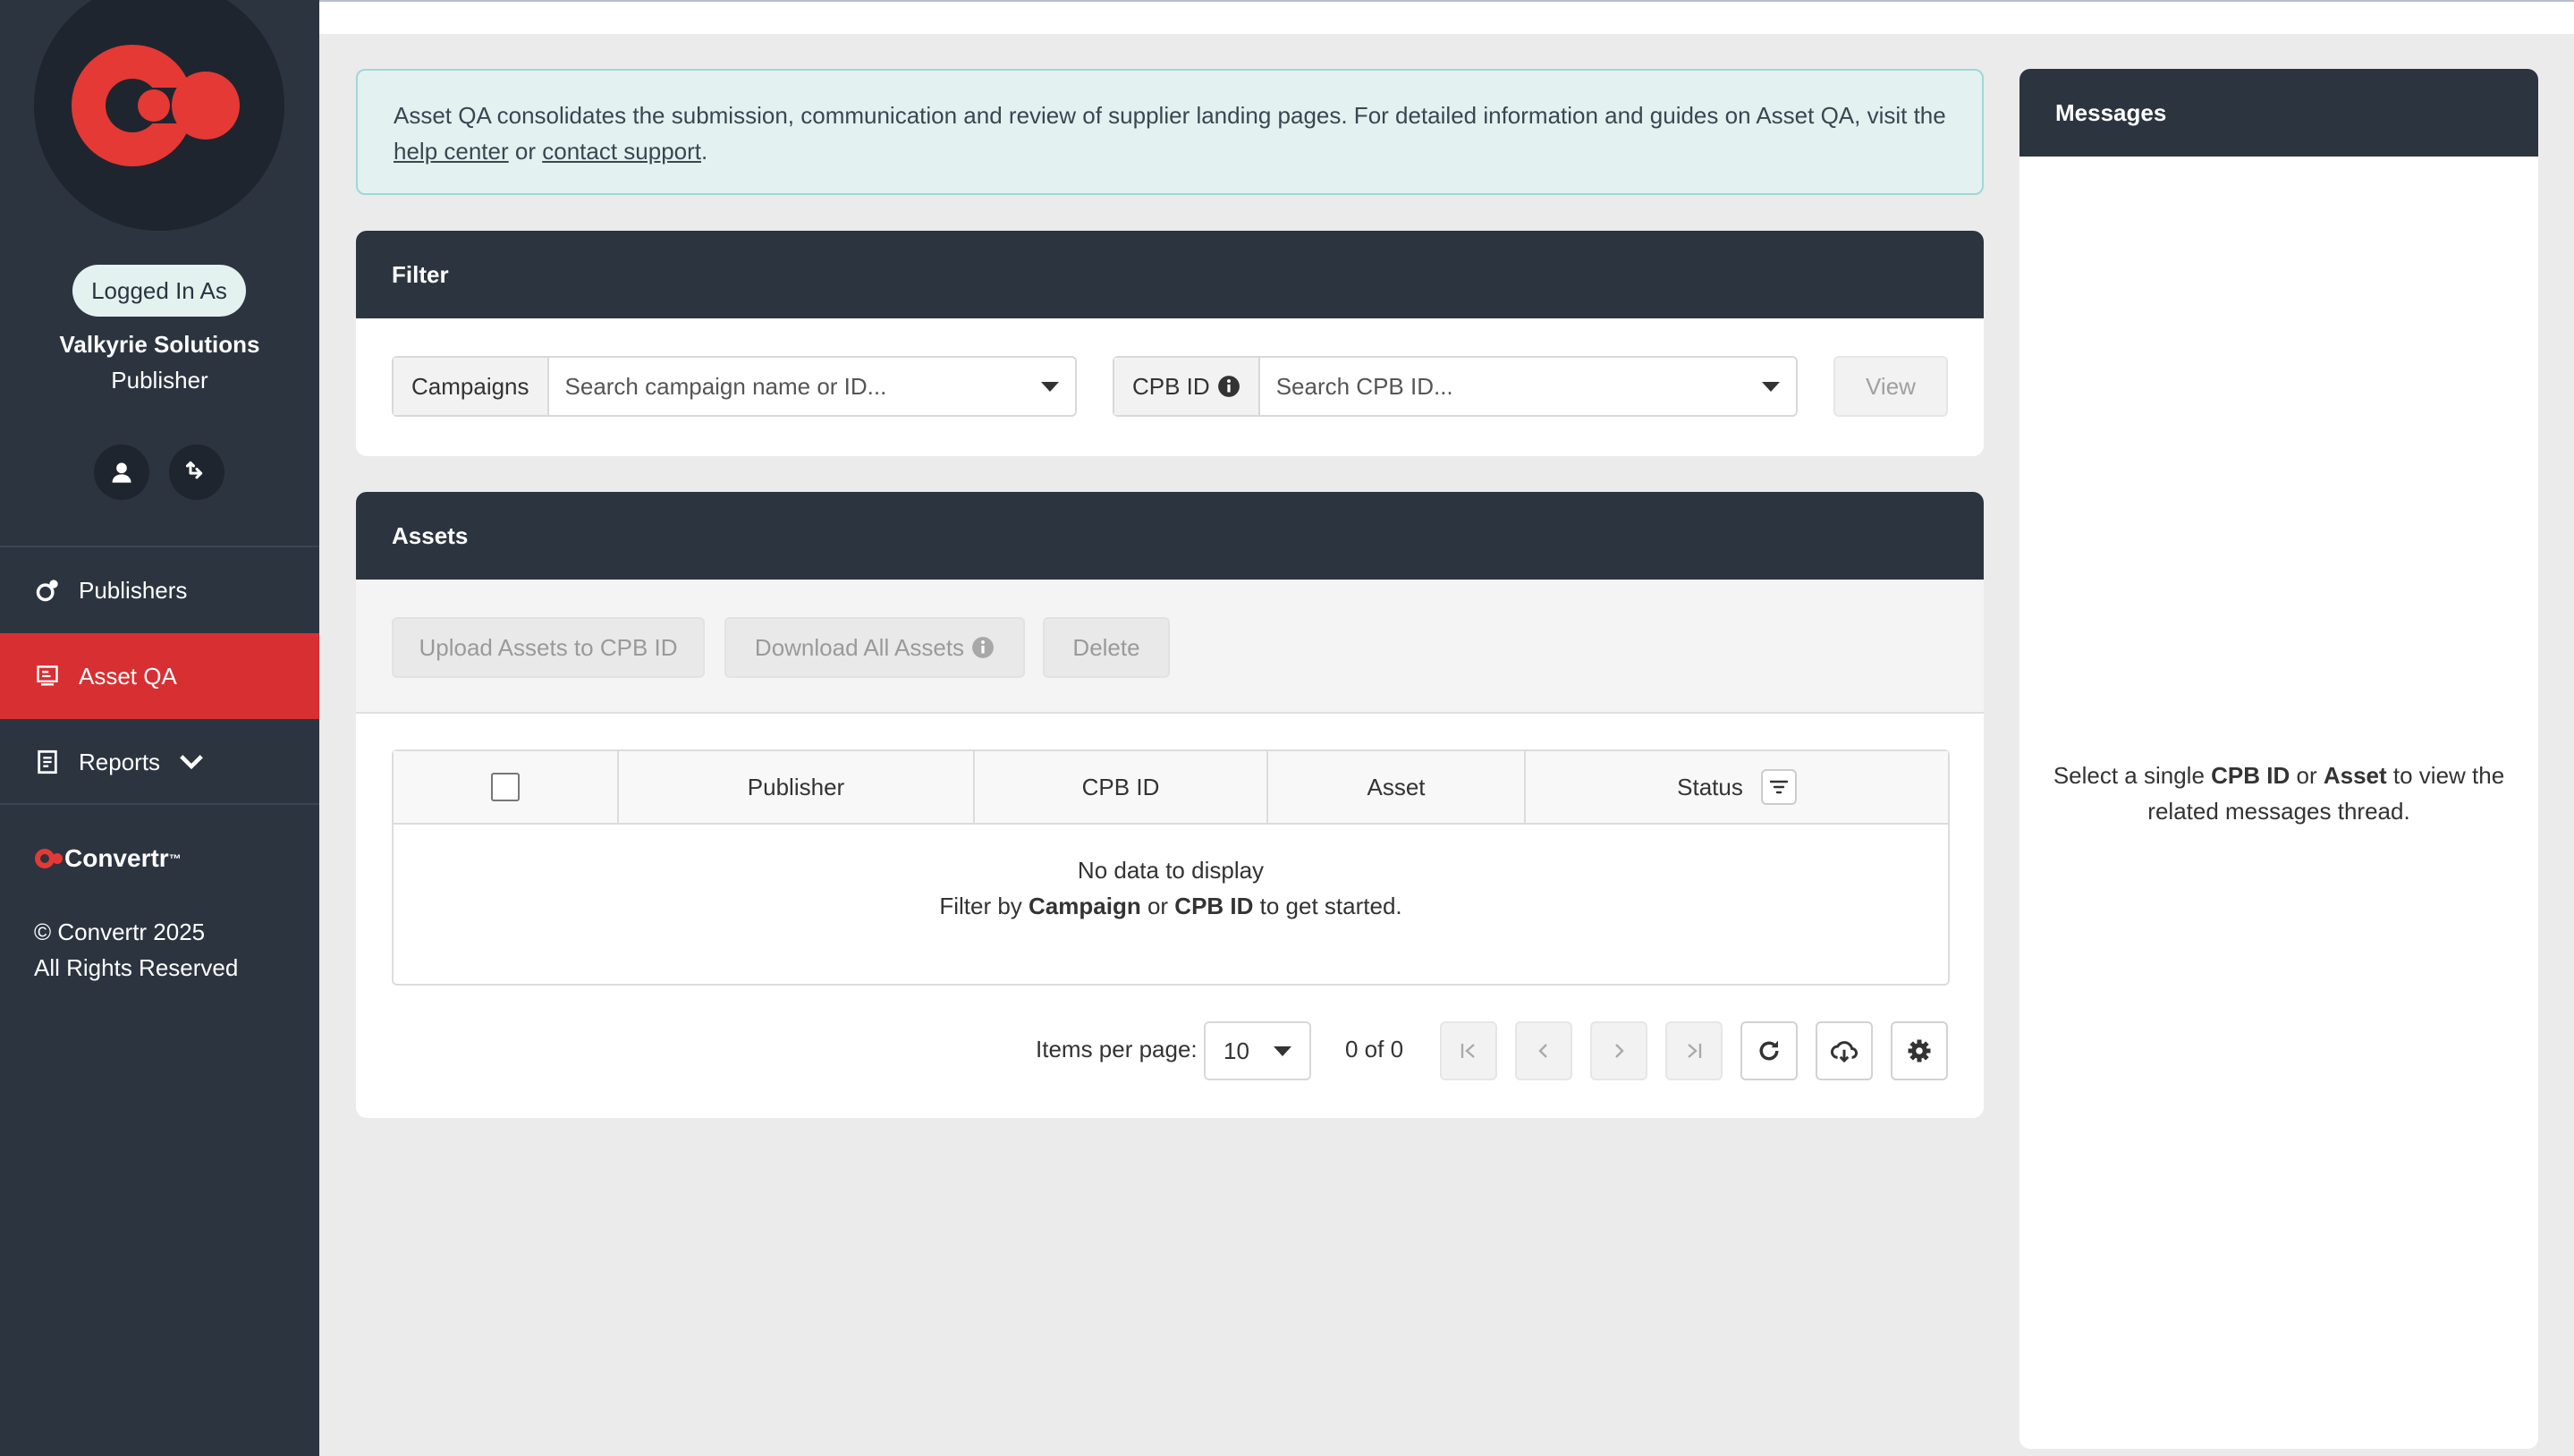  Describe the element at coordinates (704, 151) in the screenshot. I see `info-text: .` at that location.